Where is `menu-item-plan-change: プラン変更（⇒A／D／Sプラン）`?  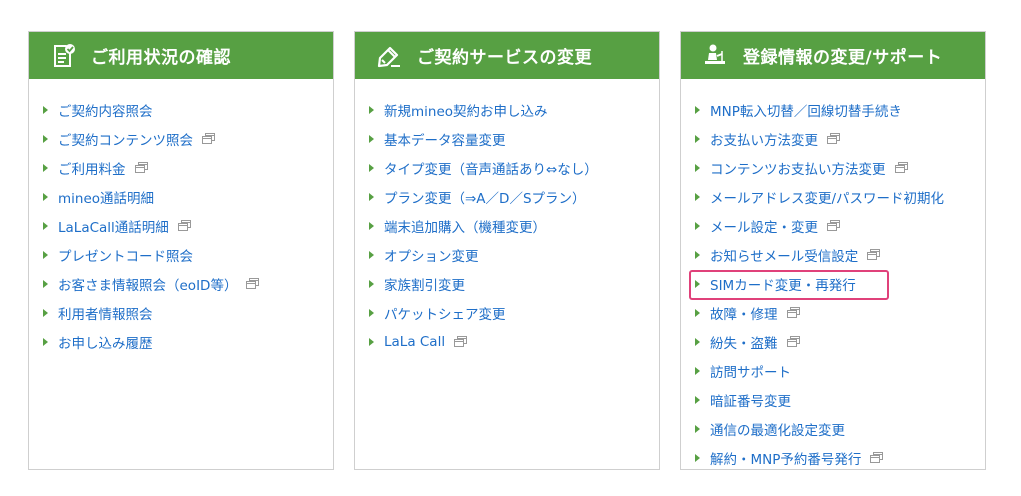 menu-item-plan-change: プラン変更（⇒A／D／Sプラン） is located at coordinates (507, 196).